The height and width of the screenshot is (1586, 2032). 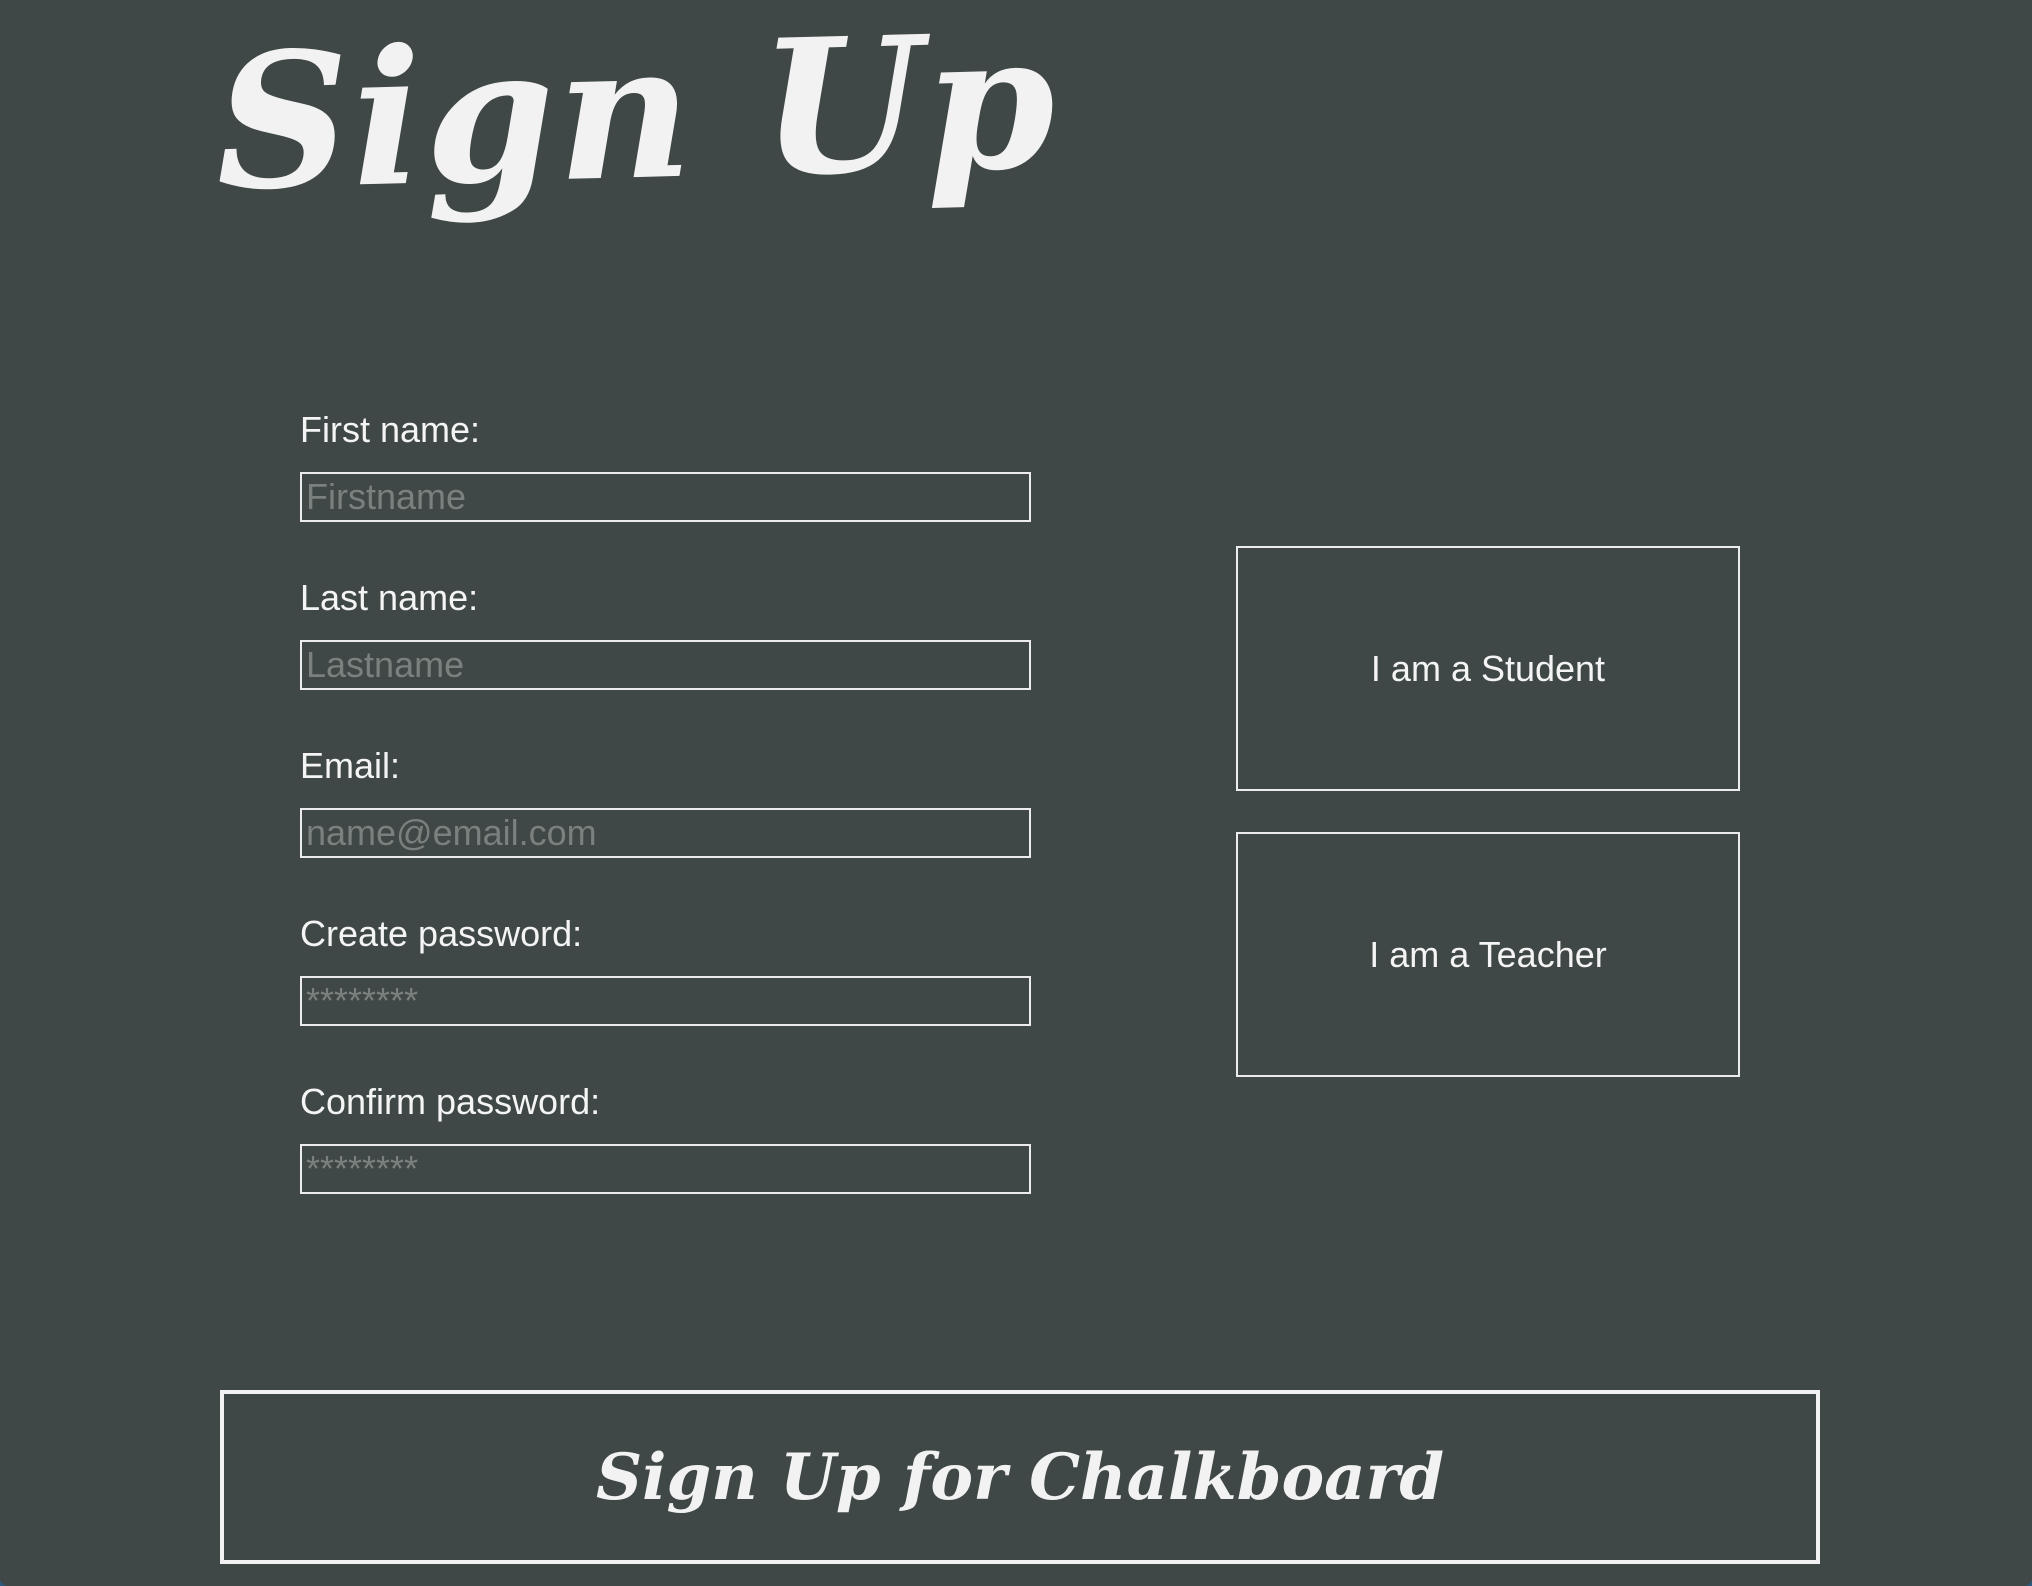 I want to click on student-role-label: I am a Student, so click(x=1488, y=668).